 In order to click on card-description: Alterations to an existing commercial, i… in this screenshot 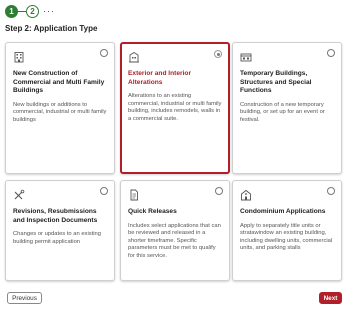, I will do `click(175, 107)`.